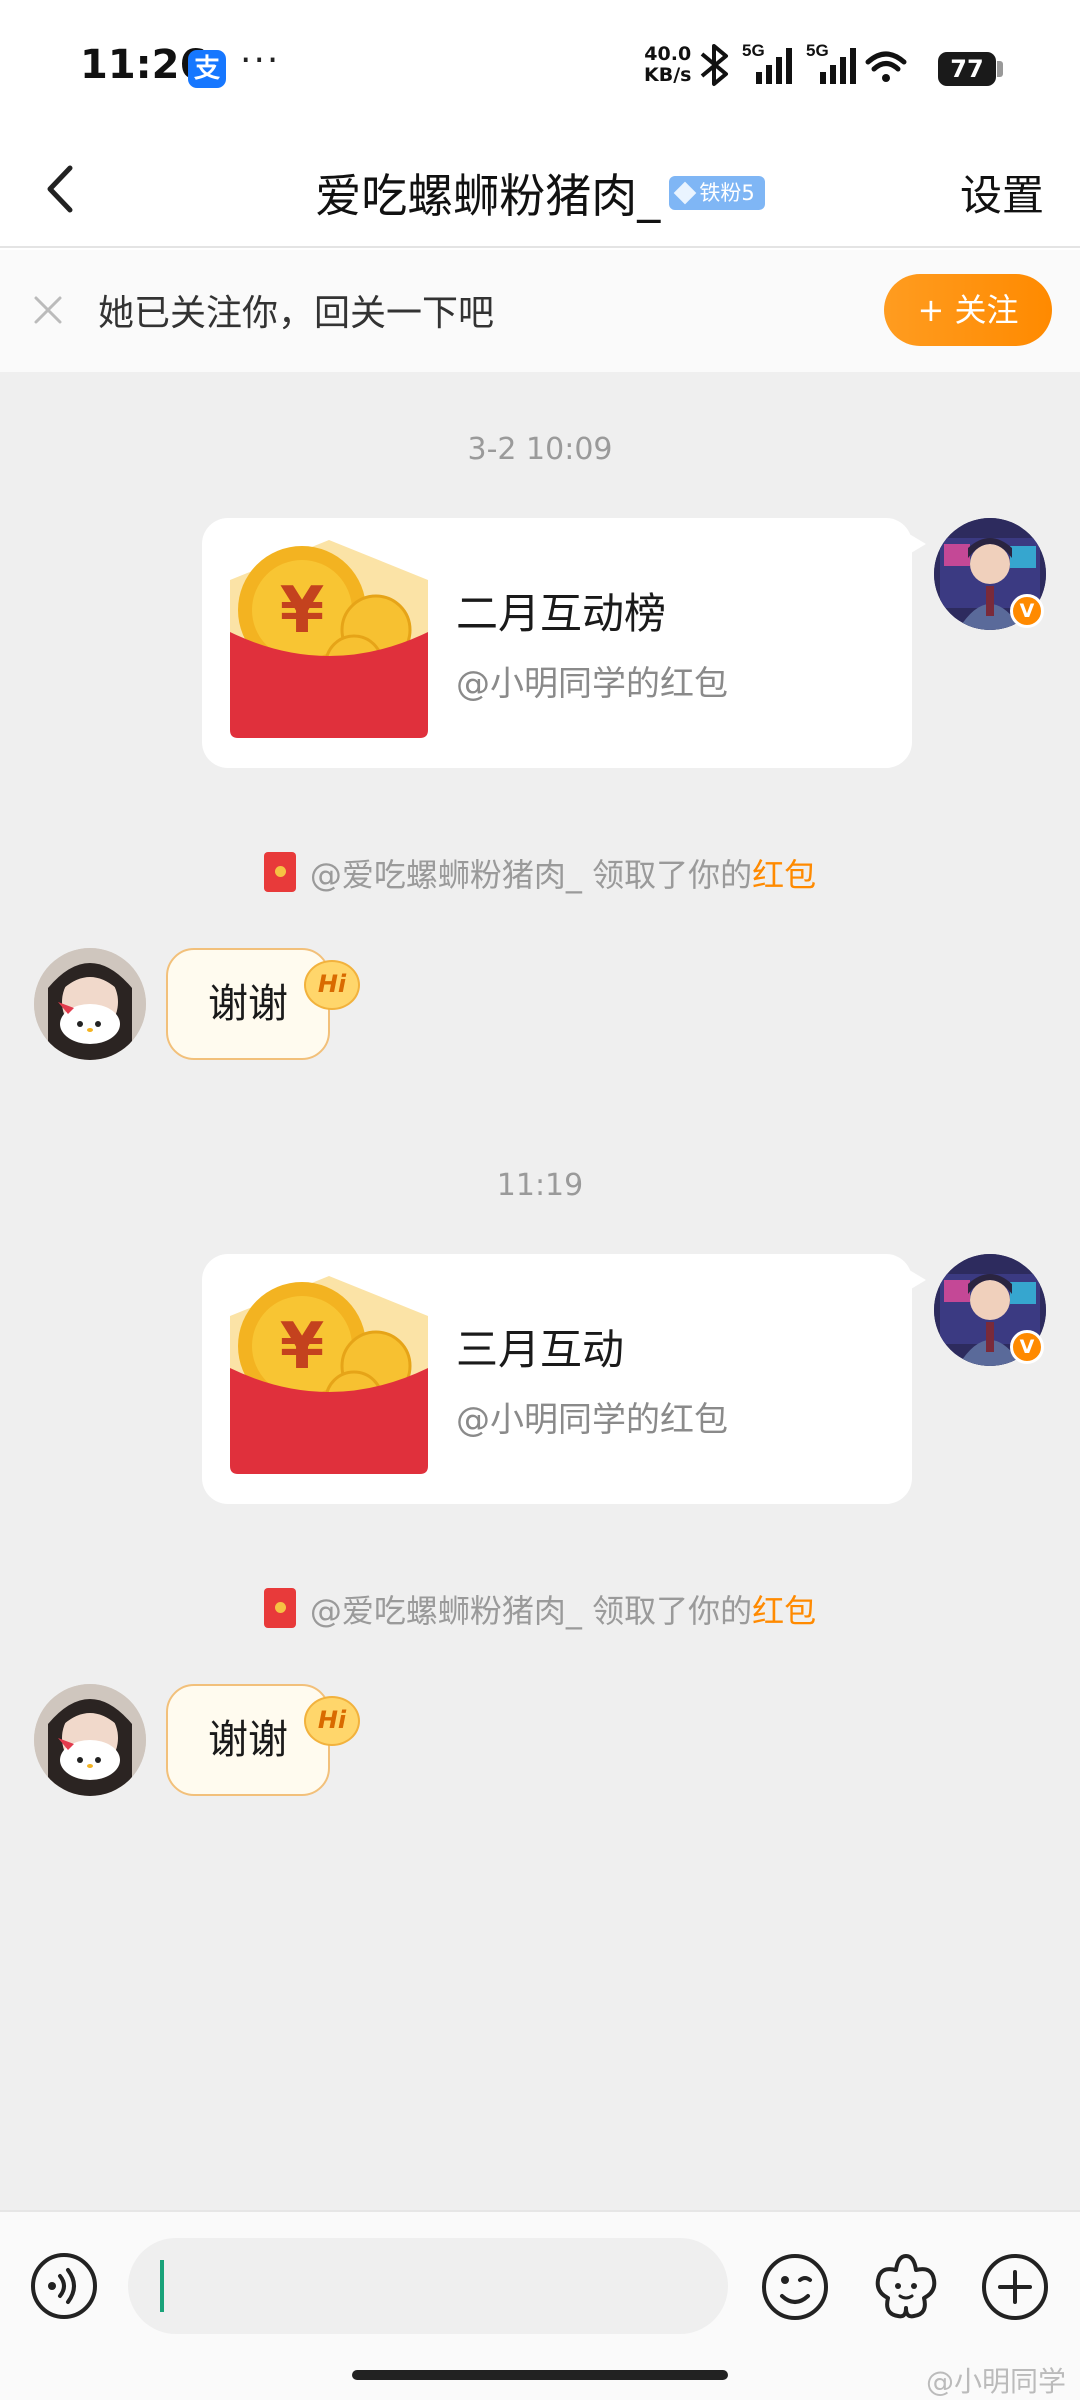  I want to click on emoji-icon, so click(795, 2287).